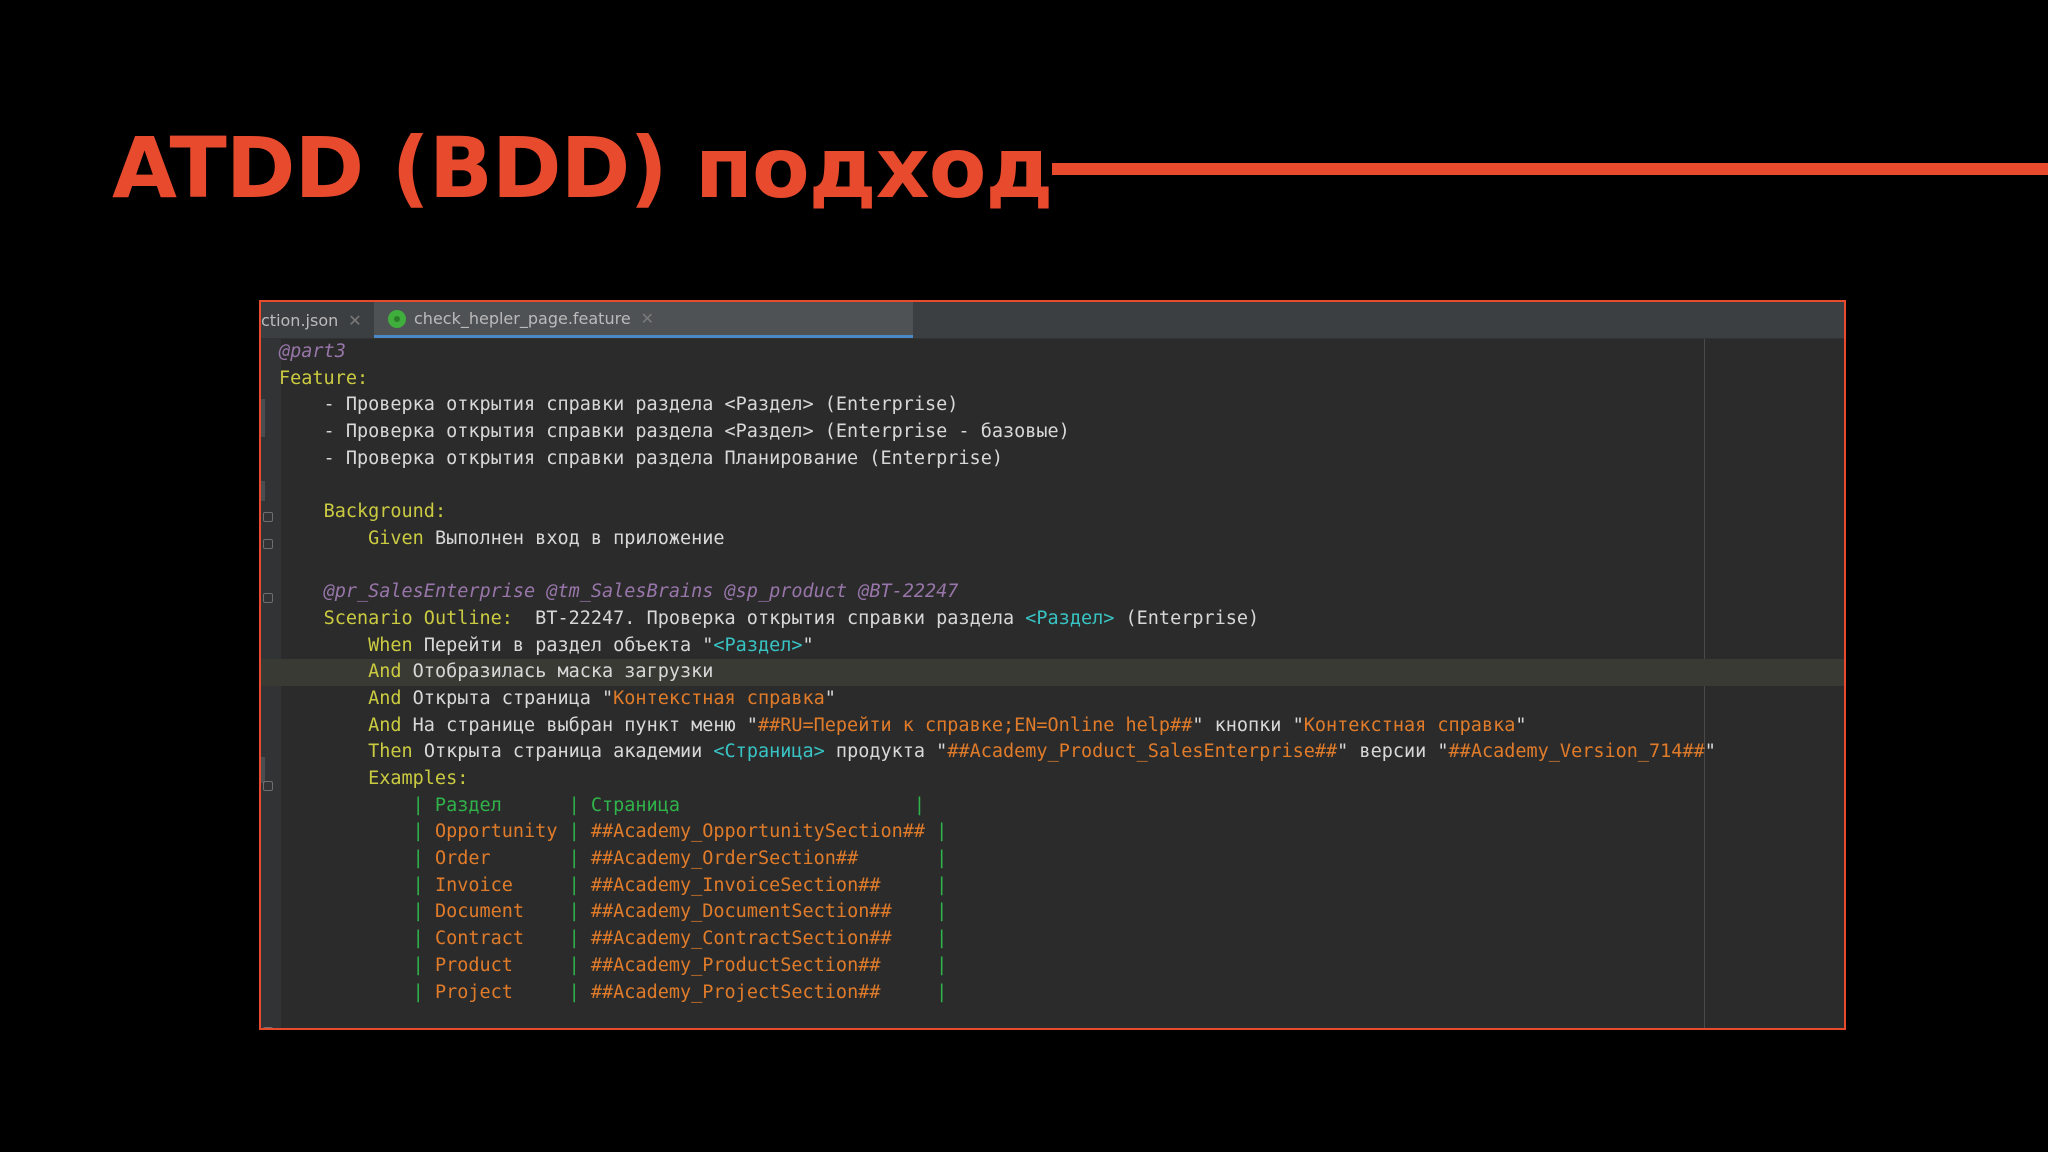 The width and height of the screenshot is (2048, 1152). Describe the element at coordinates (758, 832) in the screenshot. I see `code-token: ##Academy_OpportunitySection##` at that location.